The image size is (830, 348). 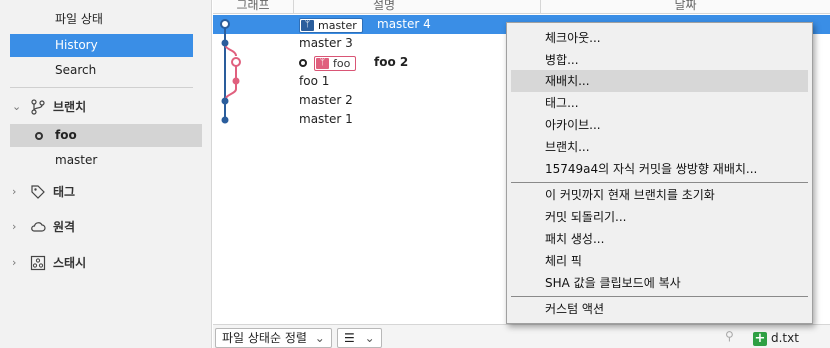 I want to click on column-header-date: 날짜, so click(x=685, y=7).